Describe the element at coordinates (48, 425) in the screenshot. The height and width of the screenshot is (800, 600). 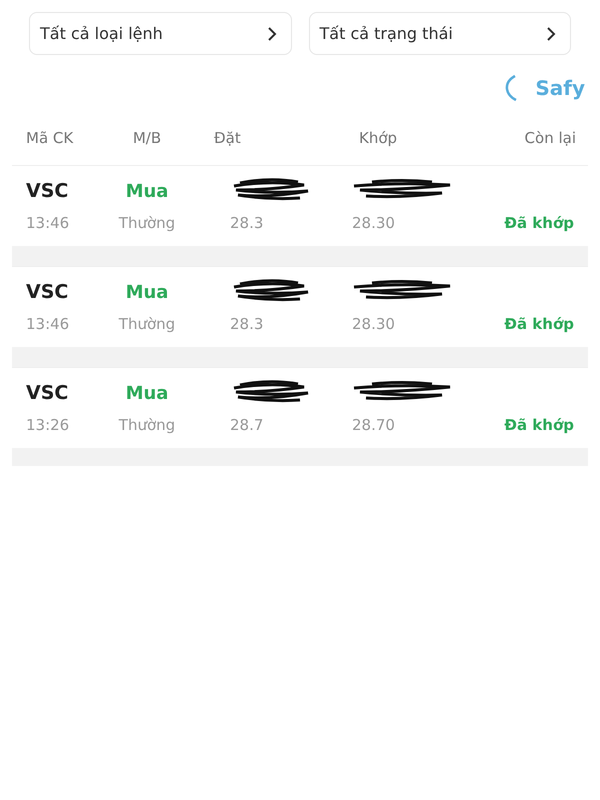
I see `order-time: 13:26` at that location.